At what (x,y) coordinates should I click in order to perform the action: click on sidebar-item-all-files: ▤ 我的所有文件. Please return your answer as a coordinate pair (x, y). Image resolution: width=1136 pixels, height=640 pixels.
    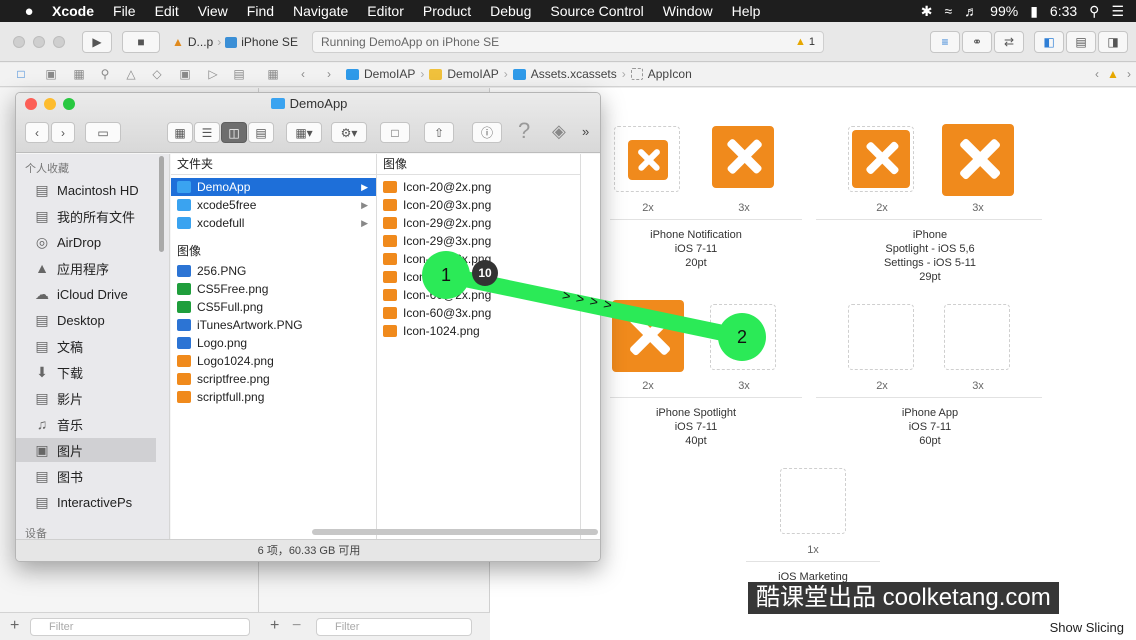
    Looking at the image, I should click on (86, 216).